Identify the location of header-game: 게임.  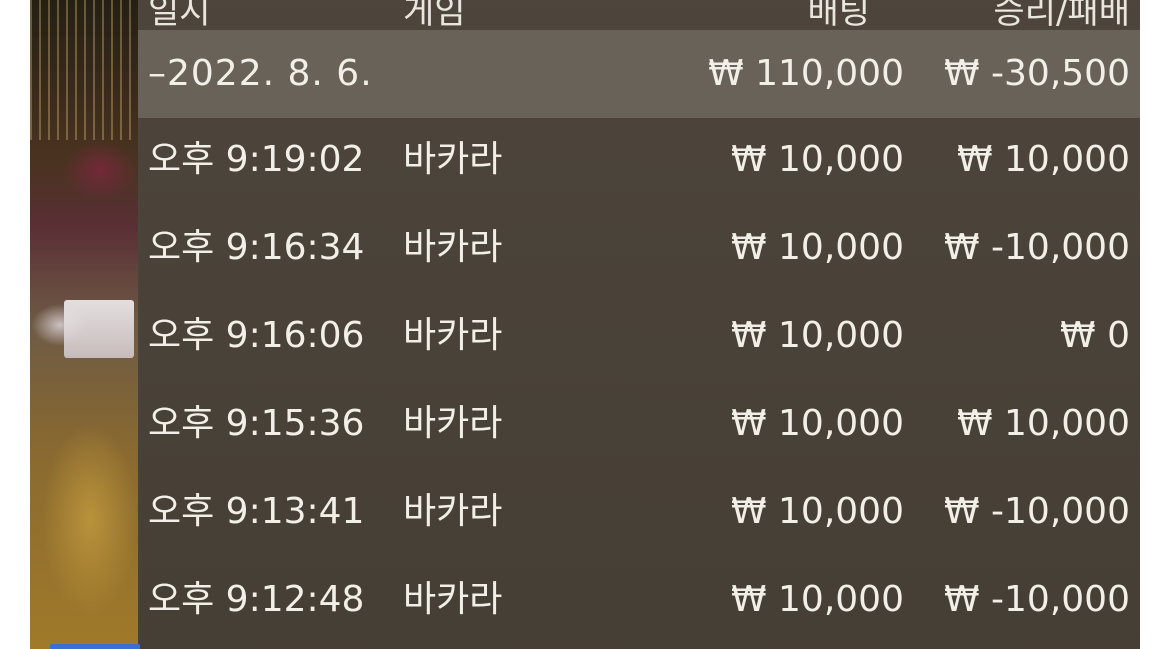
(434, 16).